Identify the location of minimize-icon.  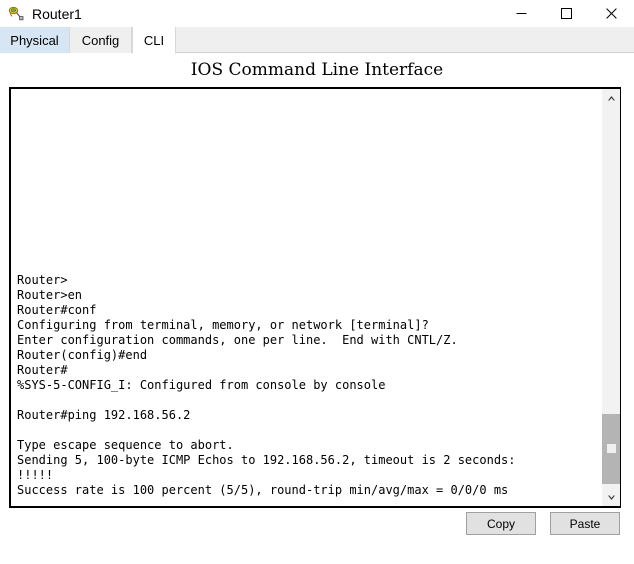
(521, 13).